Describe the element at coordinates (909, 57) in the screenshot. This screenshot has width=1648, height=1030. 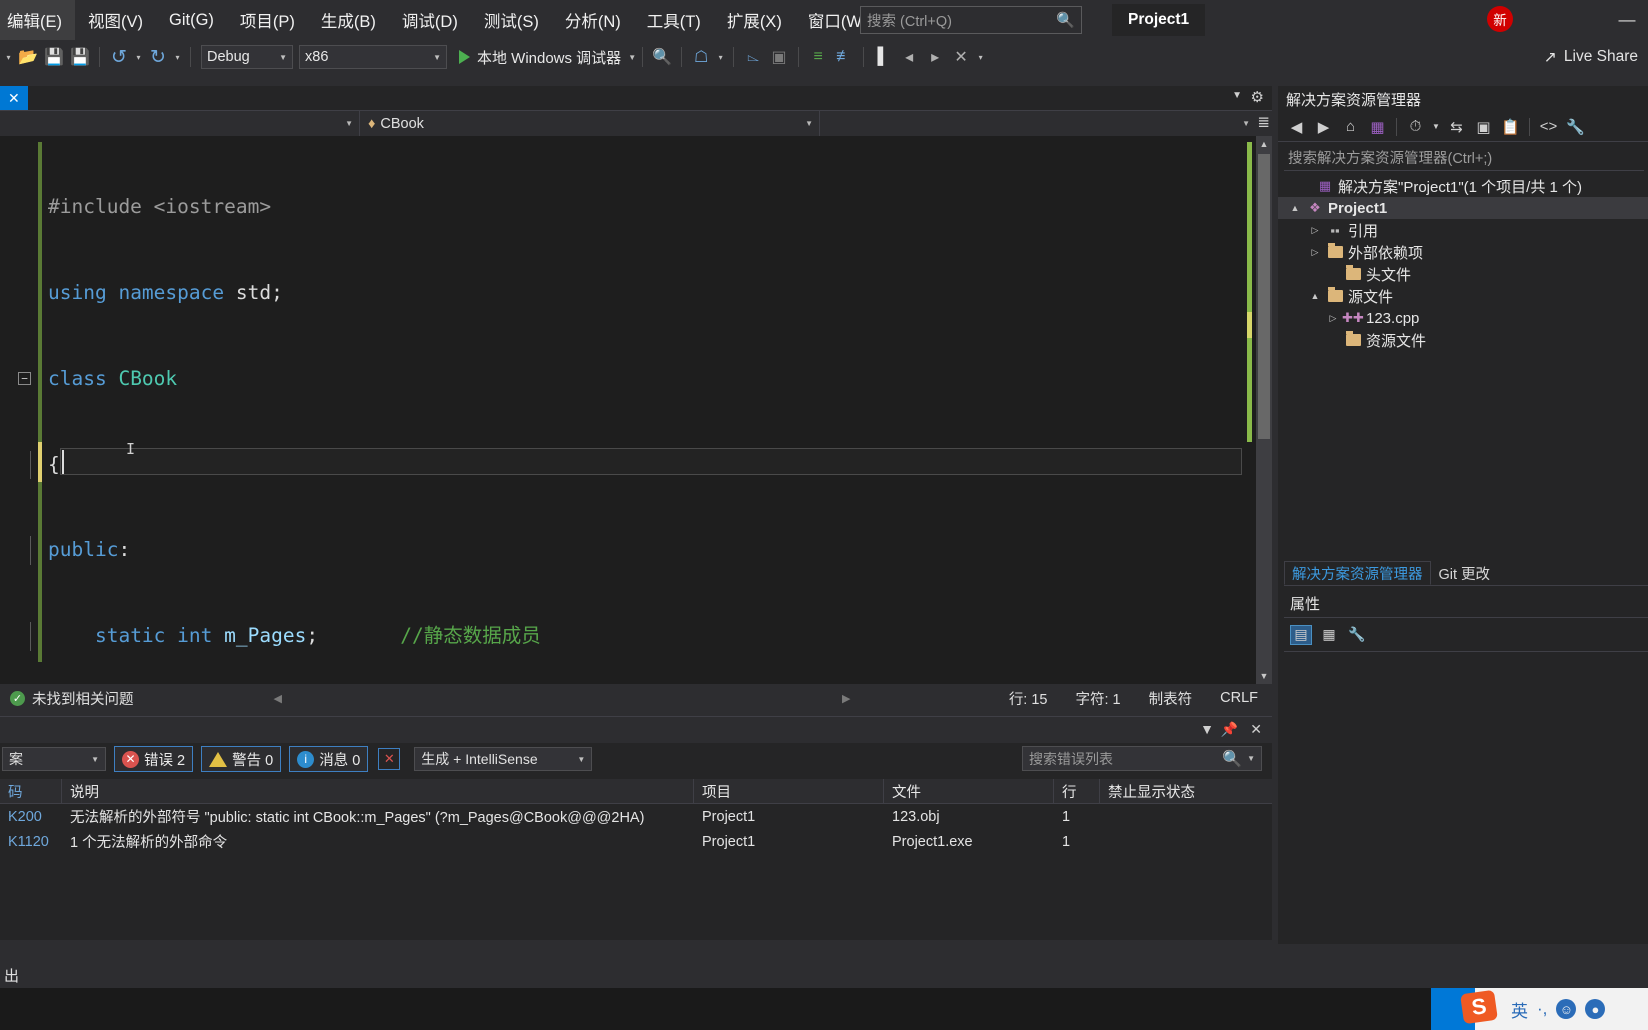
I see `prev-bookmark-icon: ◂` at that location.